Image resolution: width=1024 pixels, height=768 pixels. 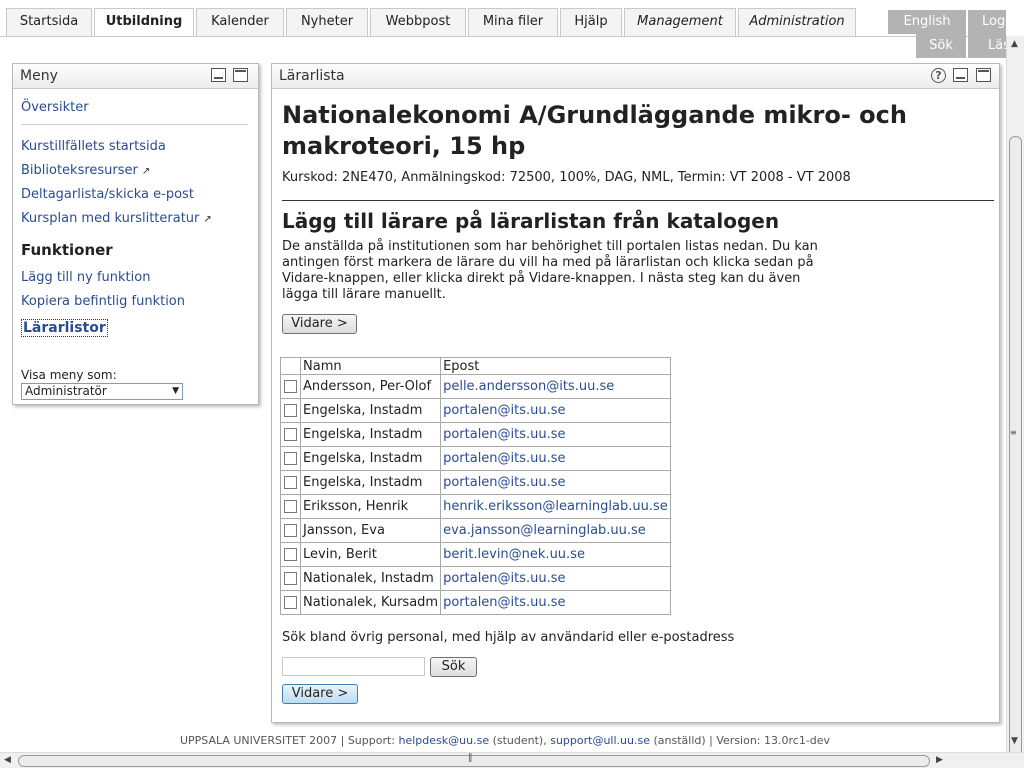 I want to click on teacher-email-cell: pelle.andersson@its.uu.se, so click(x=555, y=386).